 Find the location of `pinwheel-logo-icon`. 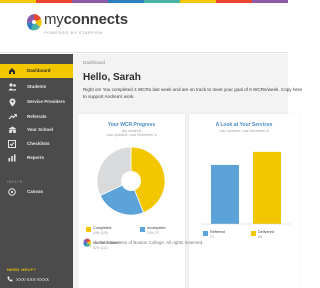

pinwheel-logo-icon is located at coordinates (34, 22).